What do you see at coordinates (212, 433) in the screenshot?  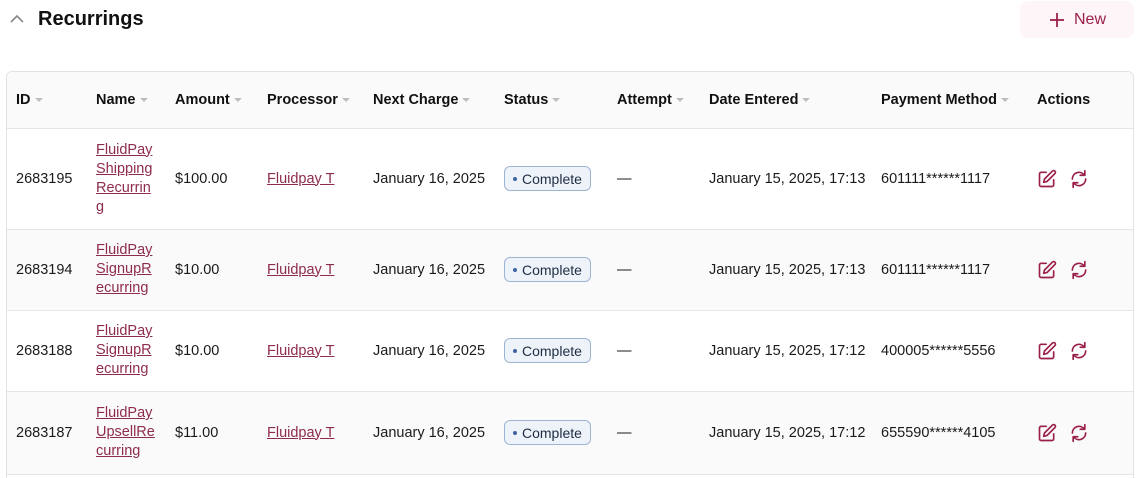 I see `cell-amount: $11.00` at bounding box center [212, 433].